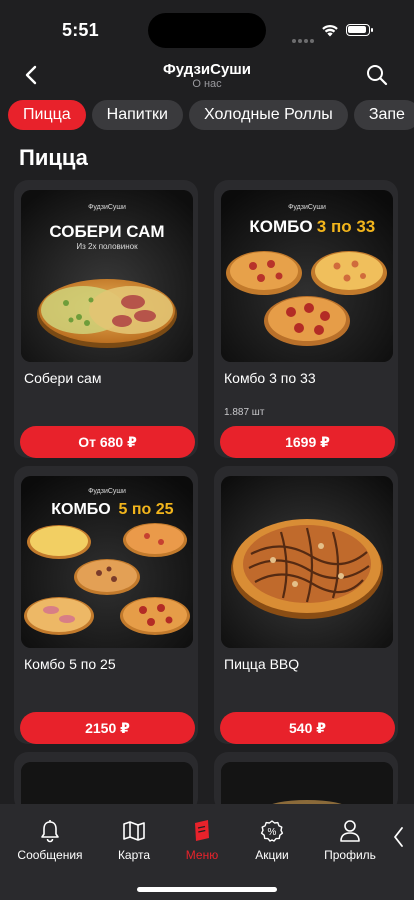 The image size is (414, 900). I want to click on chevron-left-icon, so click(398, 837).